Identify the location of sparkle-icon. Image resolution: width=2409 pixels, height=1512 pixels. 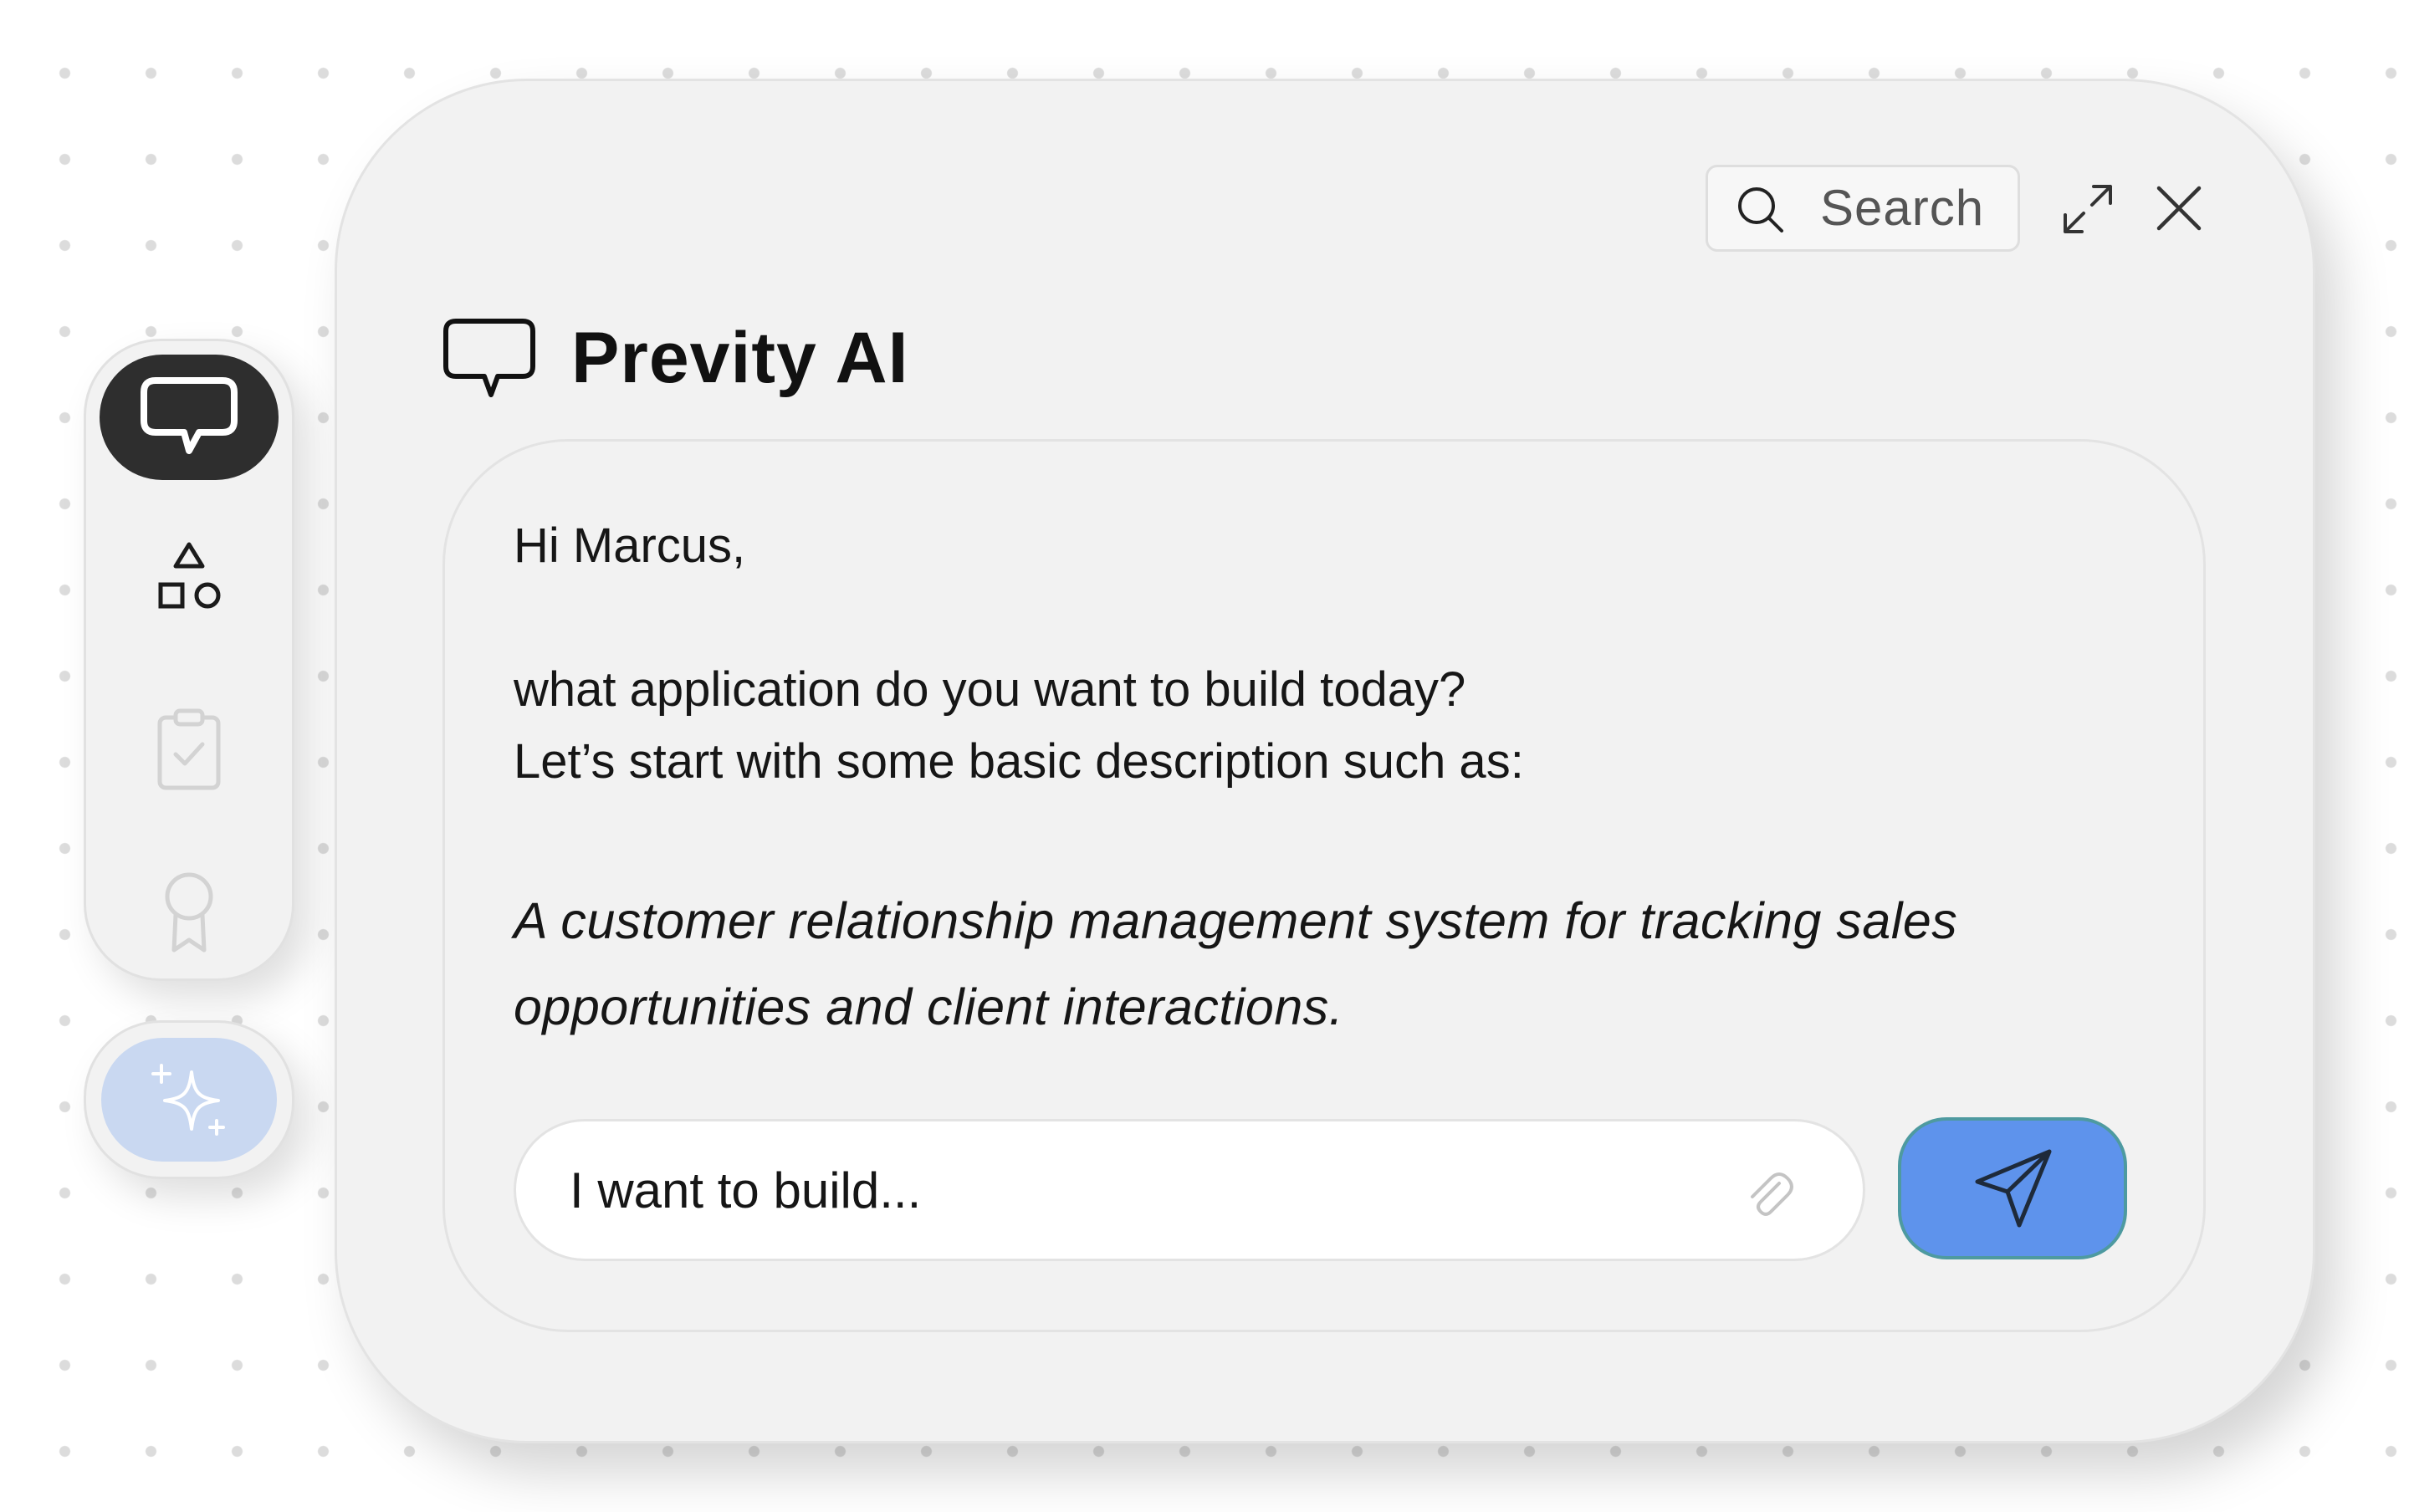
(188, 1100).